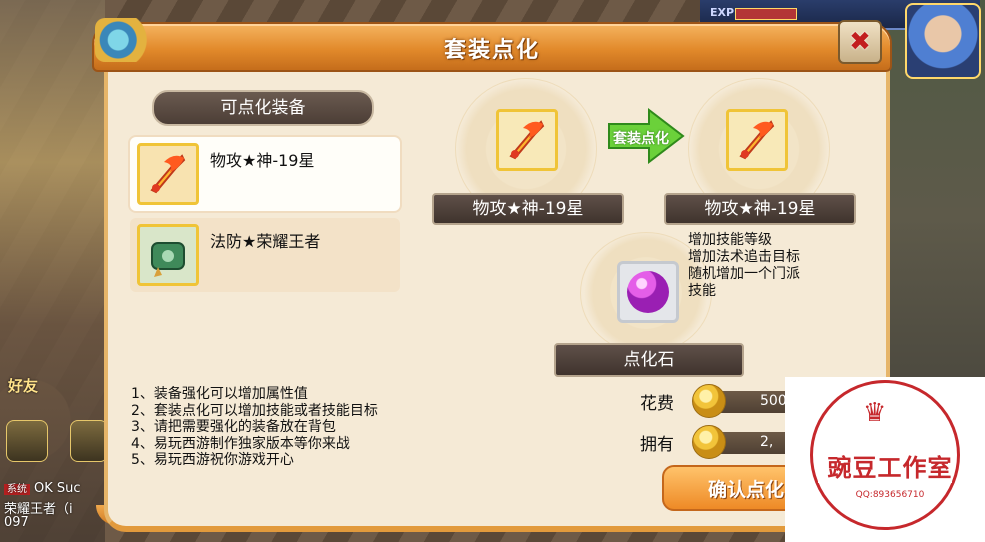  What do you see at coordinates (168, 255) in the screenshot?
I see `jade-armor-icon` at bounding box center [168, 255].